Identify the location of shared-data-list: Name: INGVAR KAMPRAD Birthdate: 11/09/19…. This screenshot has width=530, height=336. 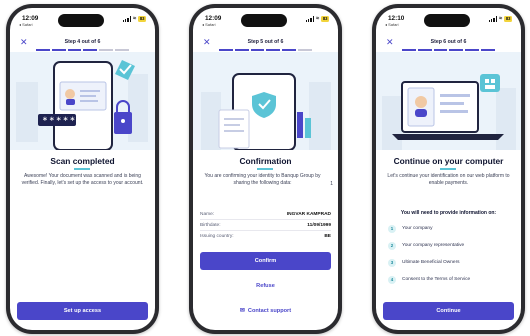
(265, 225).